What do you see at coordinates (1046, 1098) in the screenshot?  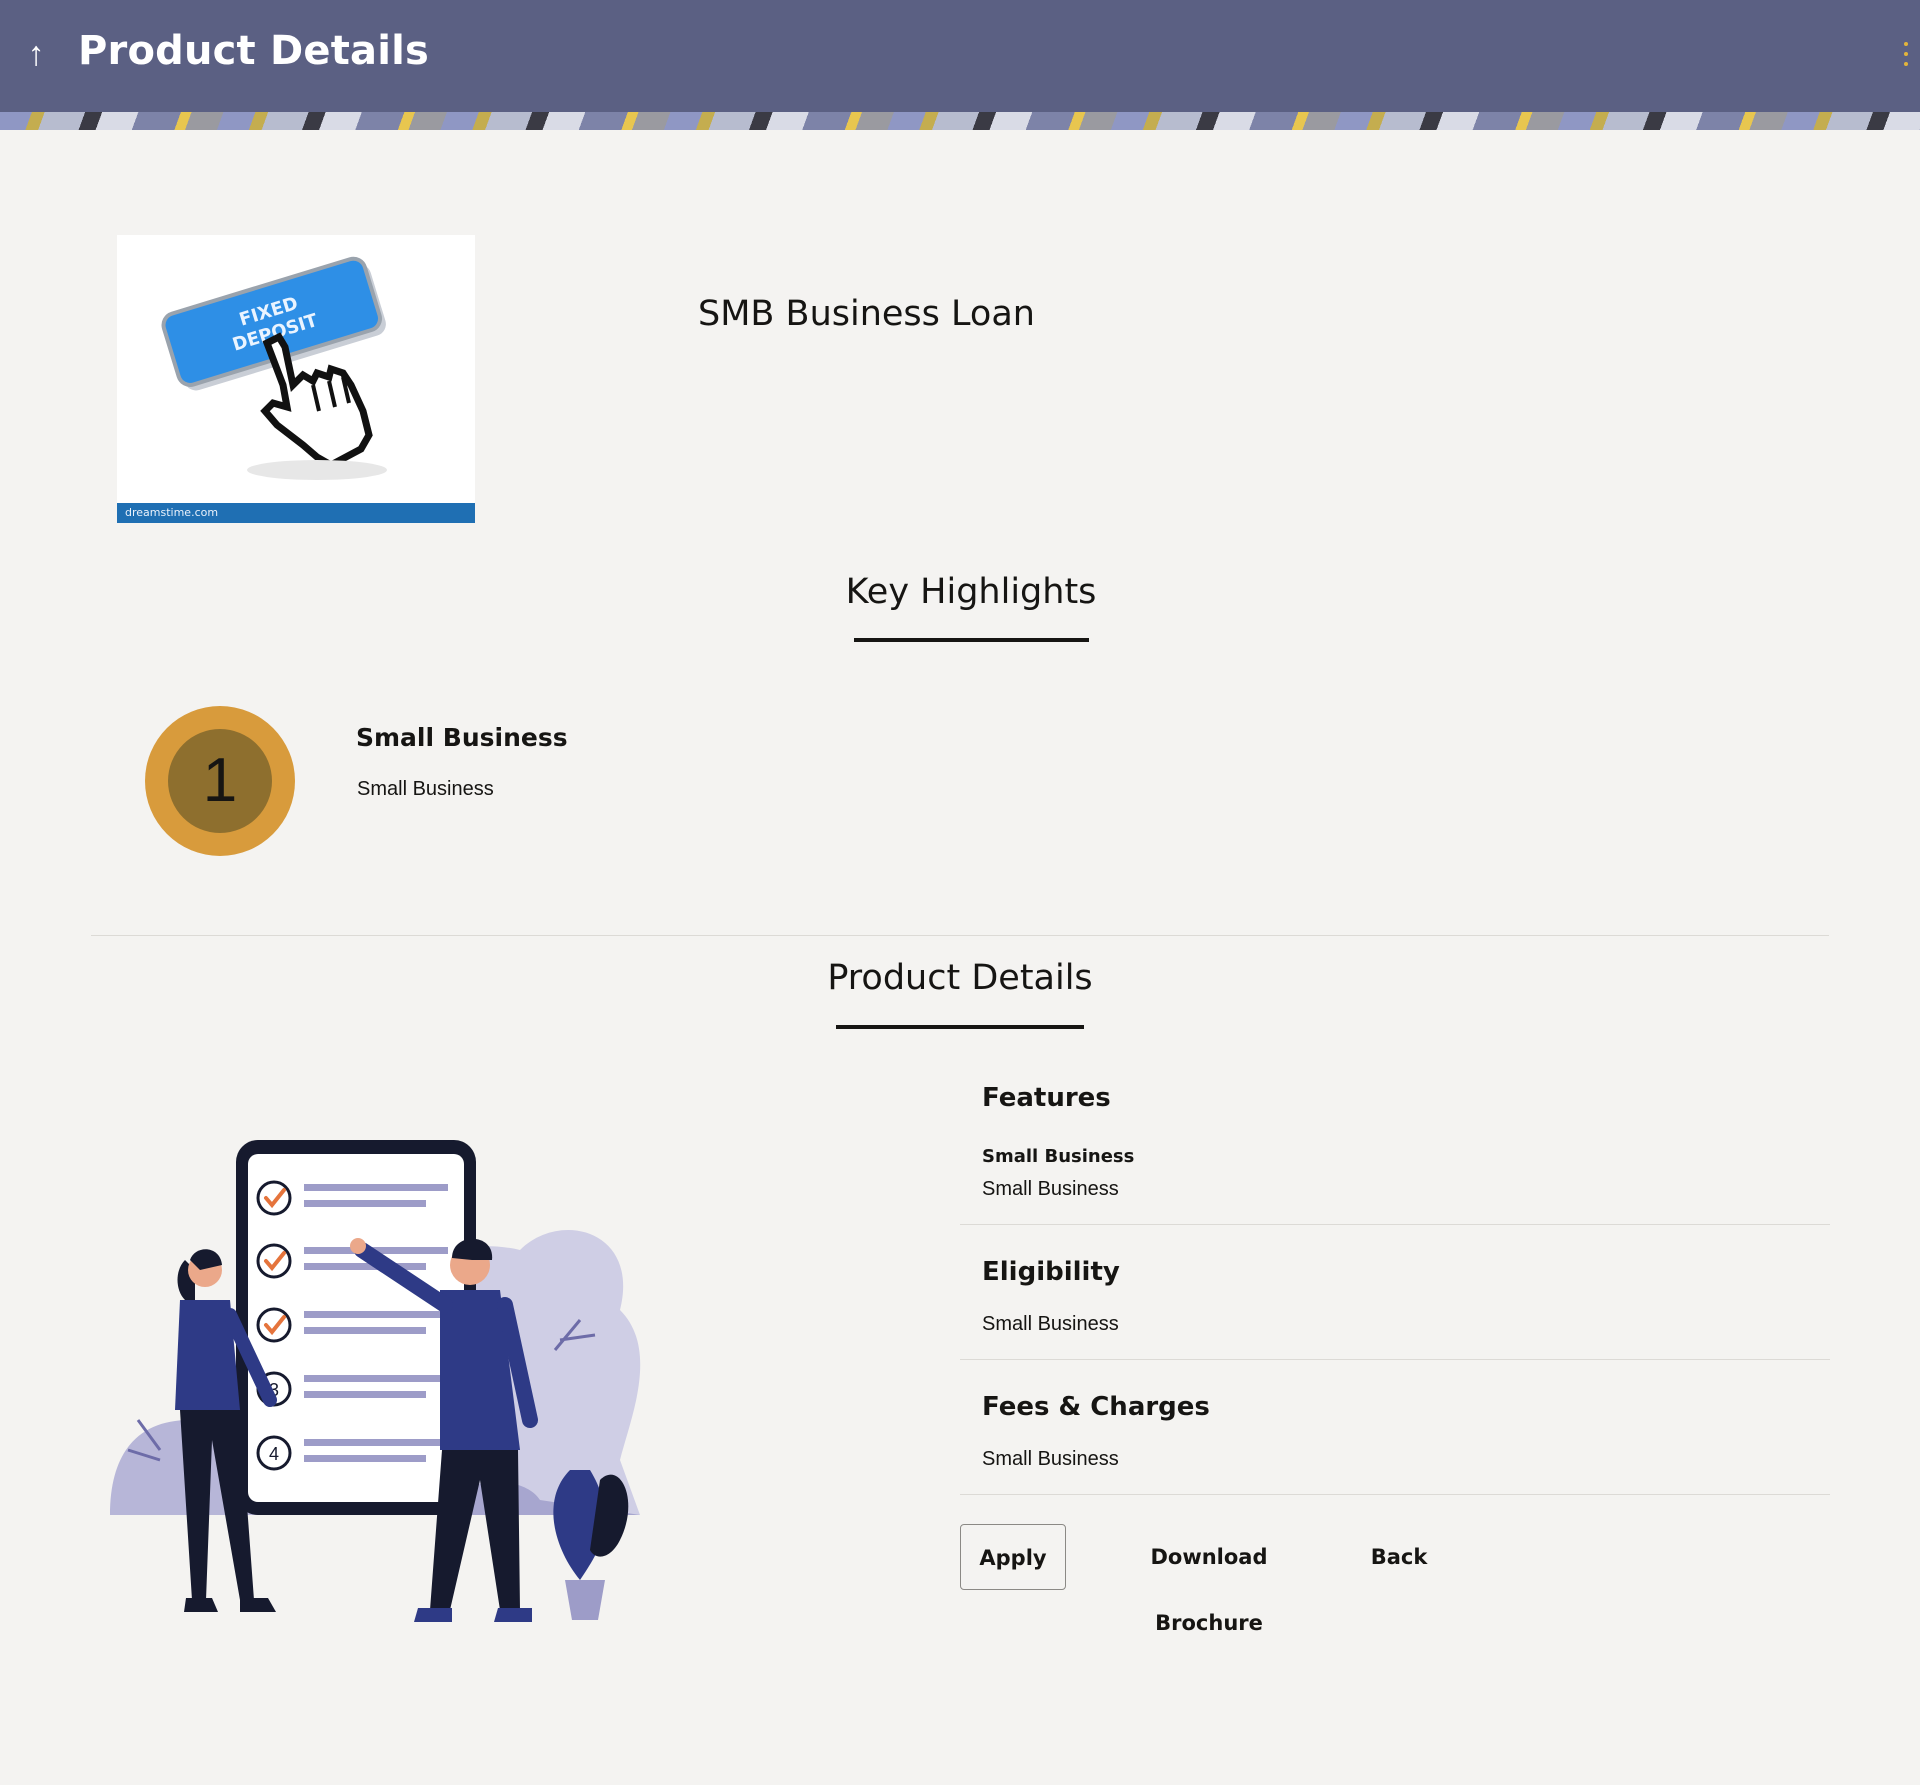 I see `features-title: Features` at bounding box center [1046, 1098].